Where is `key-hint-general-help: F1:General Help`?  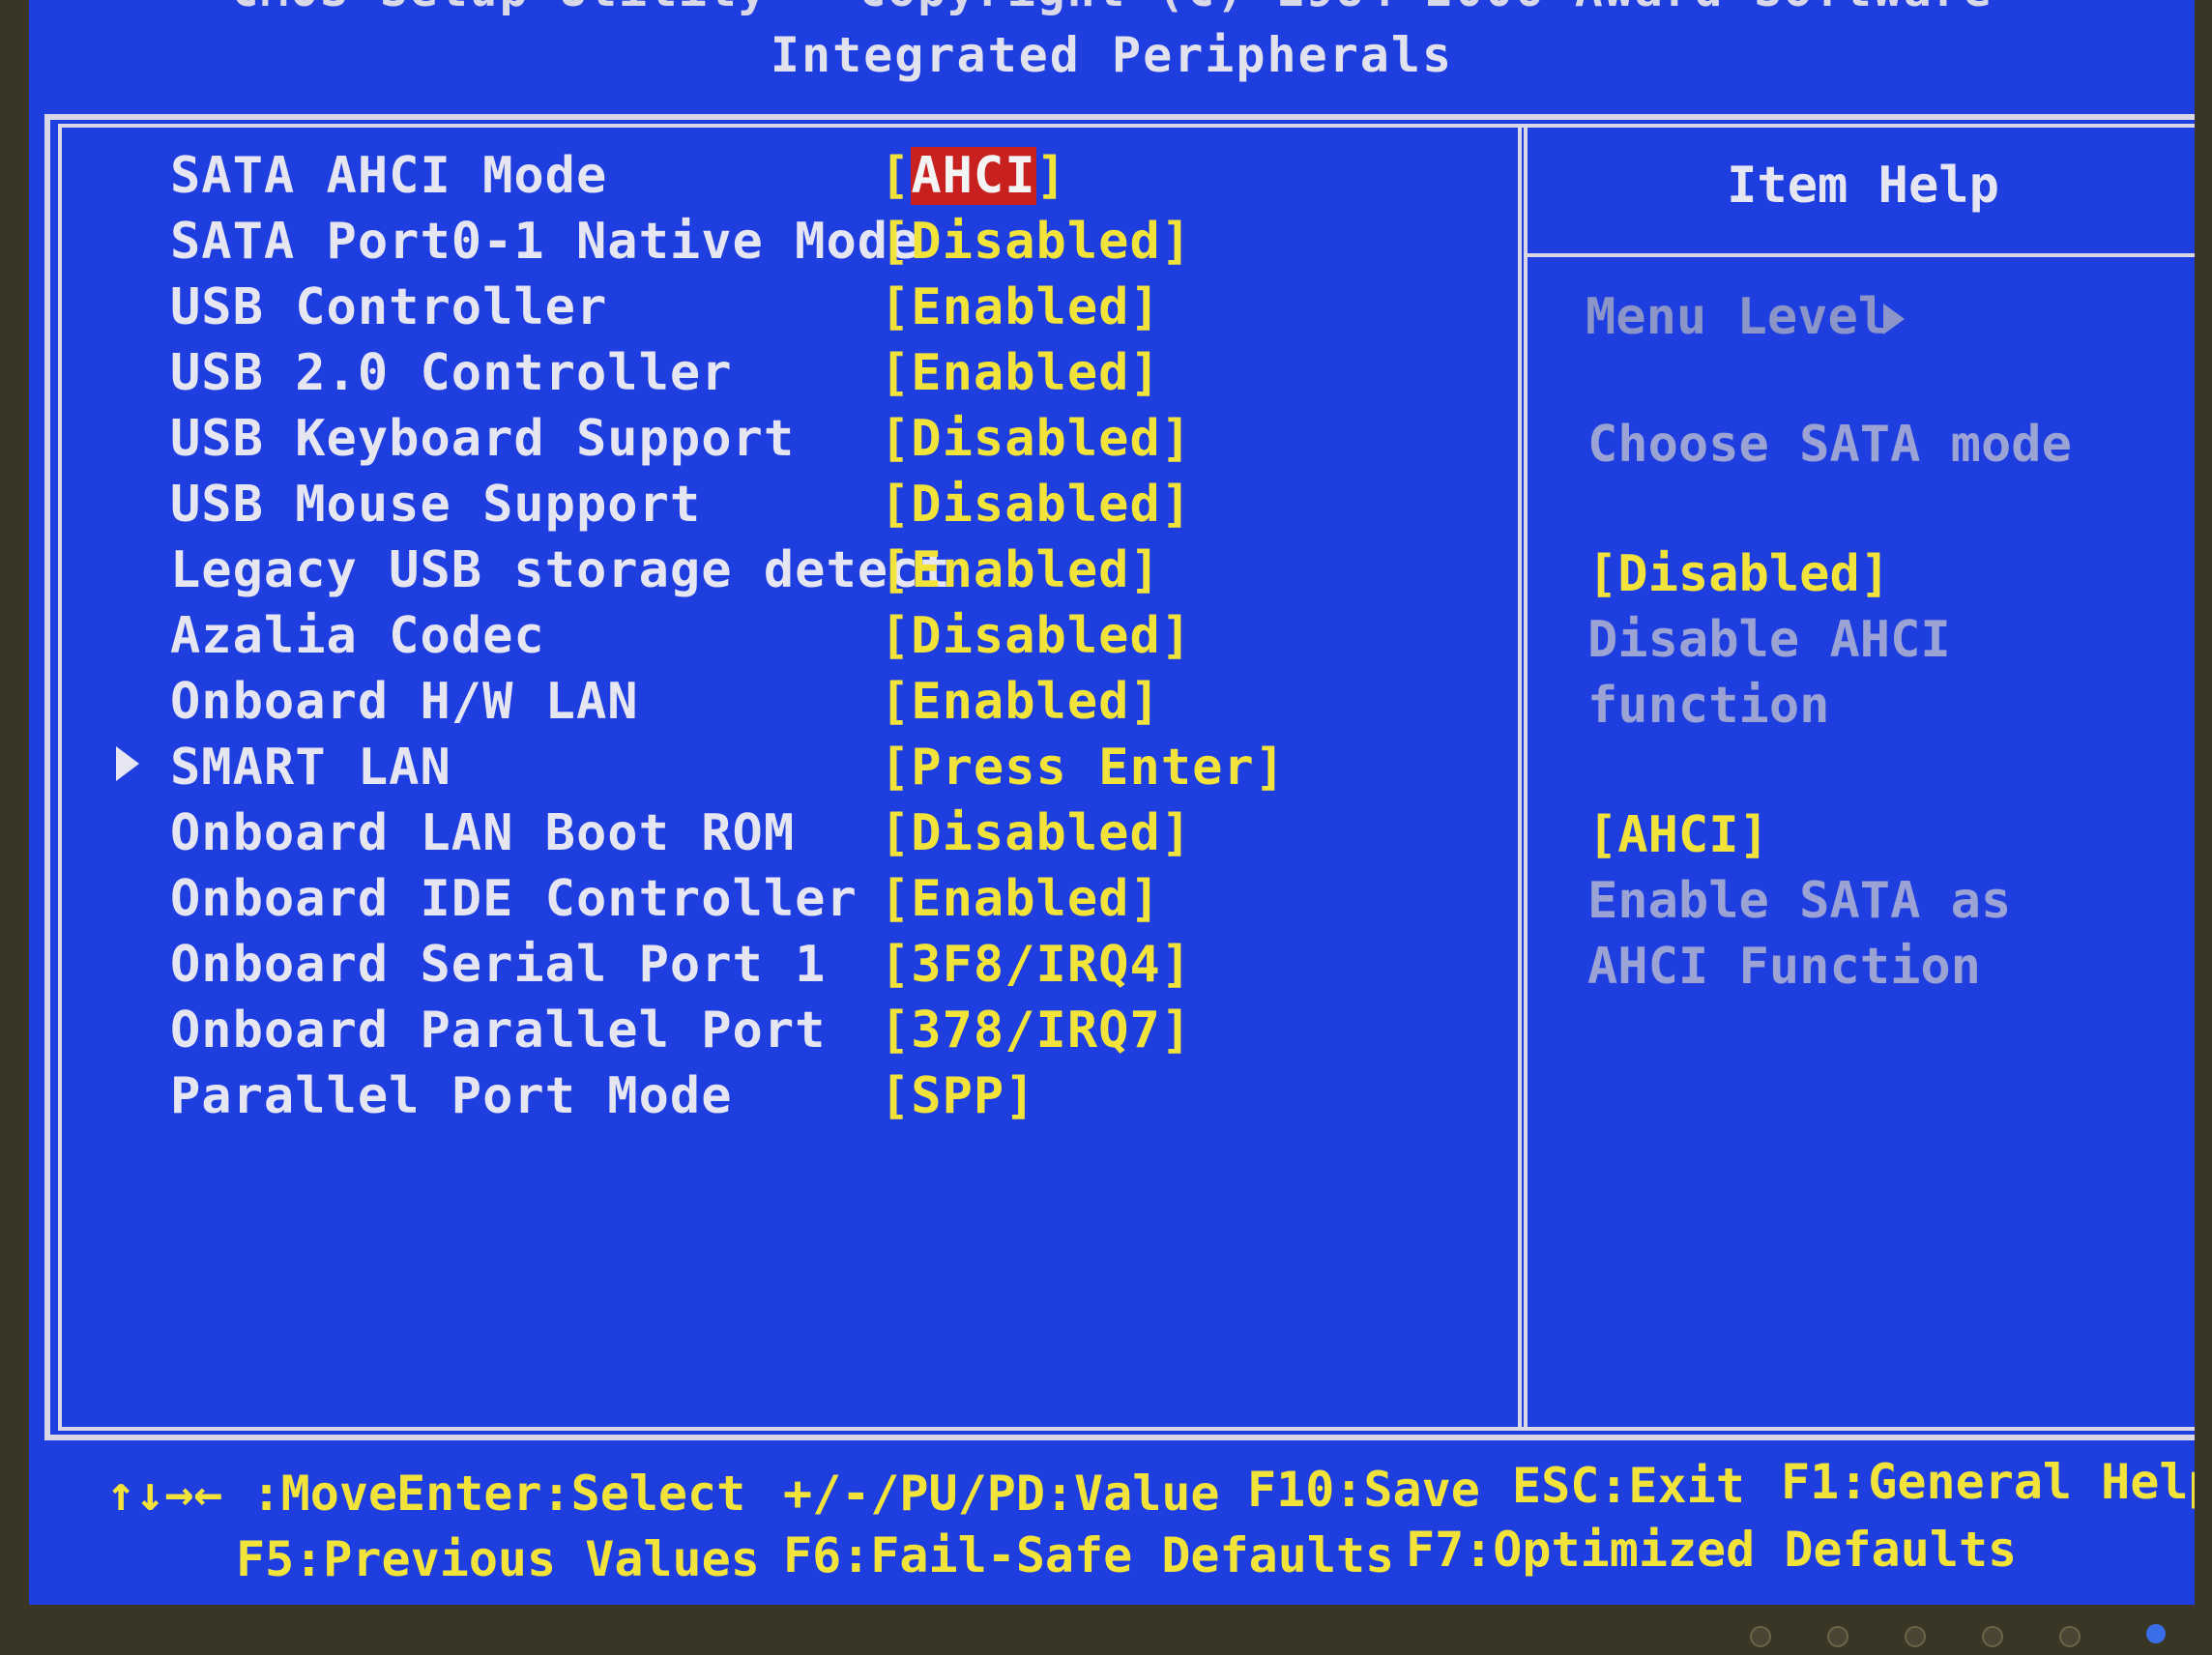
key-hint-general-help: F1:General Help is located at coordinates (1988, 1482).